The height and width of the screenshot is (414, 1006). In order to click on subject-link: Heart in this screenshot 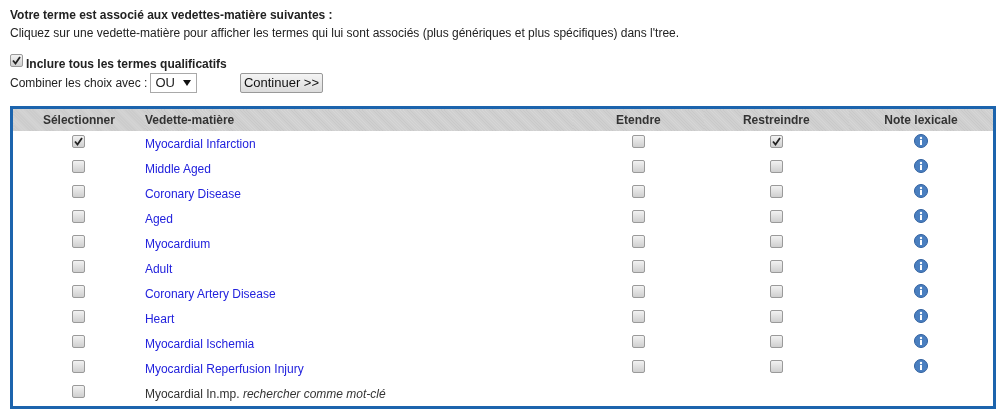, I will do `click(159, 318)`.